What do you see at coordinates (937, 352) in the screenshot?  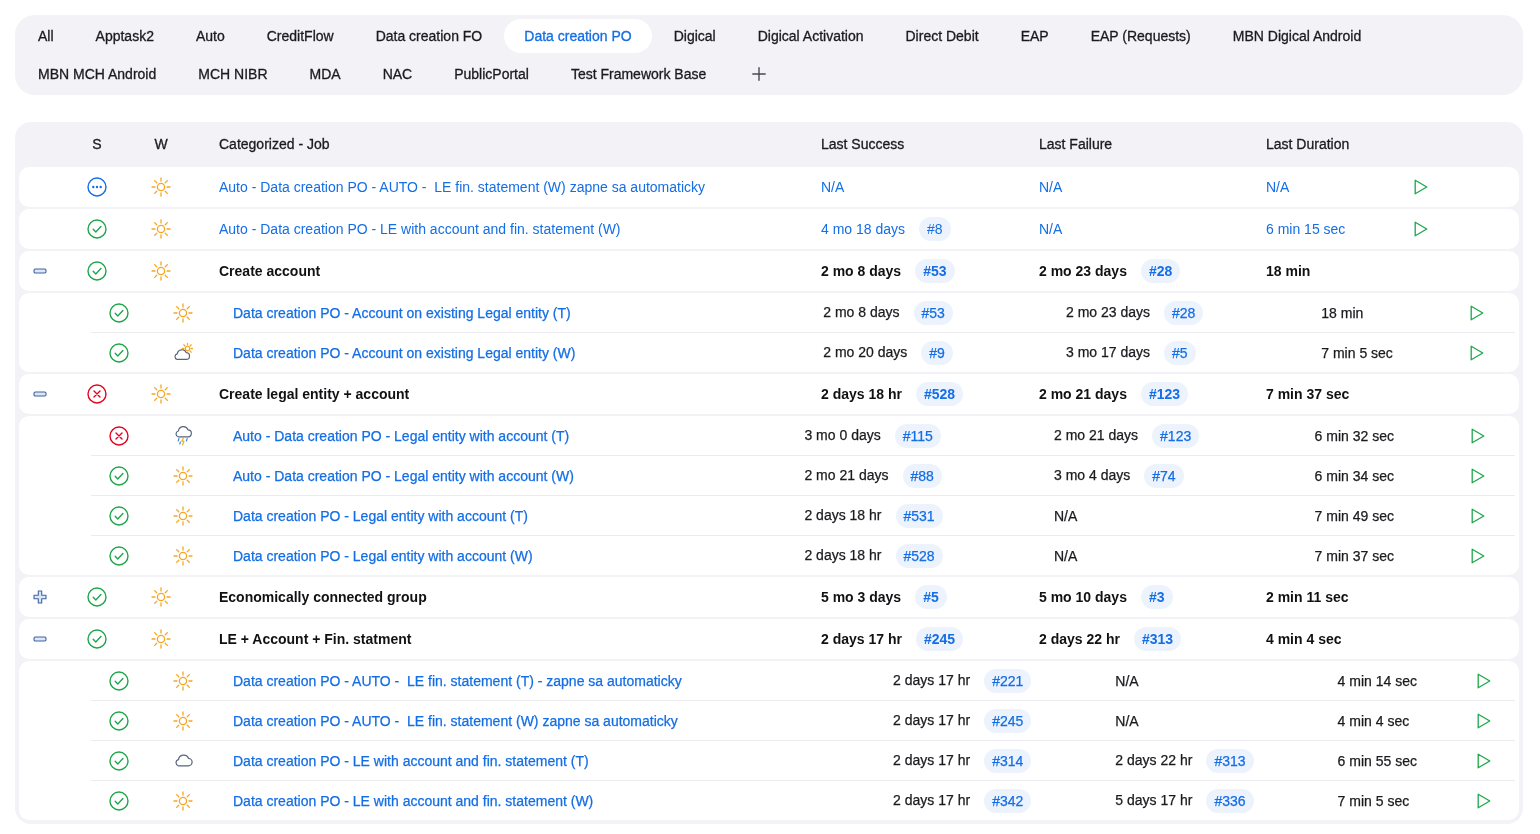 I see `build-number-link: #9` at bounding box center [937, 352].